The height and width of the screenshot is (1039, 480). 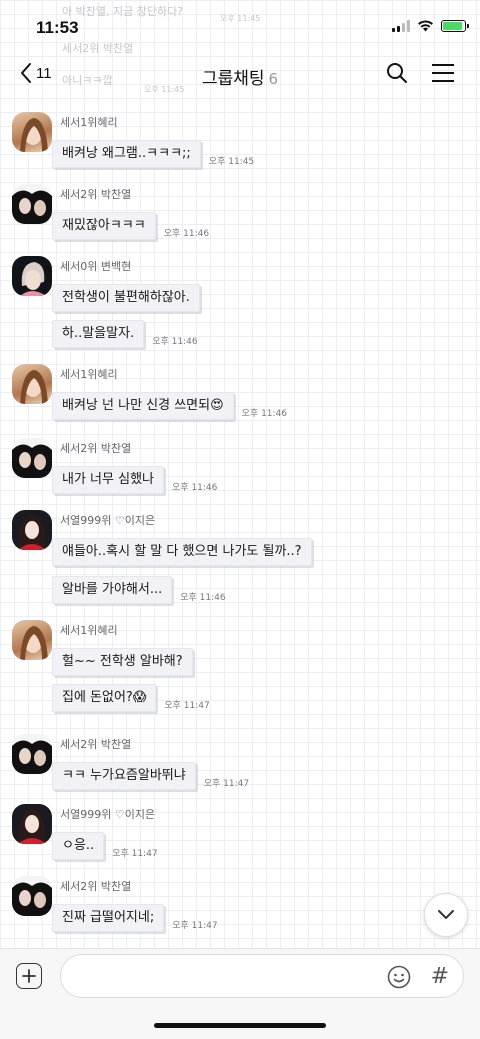 I want to click on chat-header: 세서2위 박찬열 아니ㅋㅋ깝 오후 11:45 11 그룹채팅 6, so click(x=240, y=75).